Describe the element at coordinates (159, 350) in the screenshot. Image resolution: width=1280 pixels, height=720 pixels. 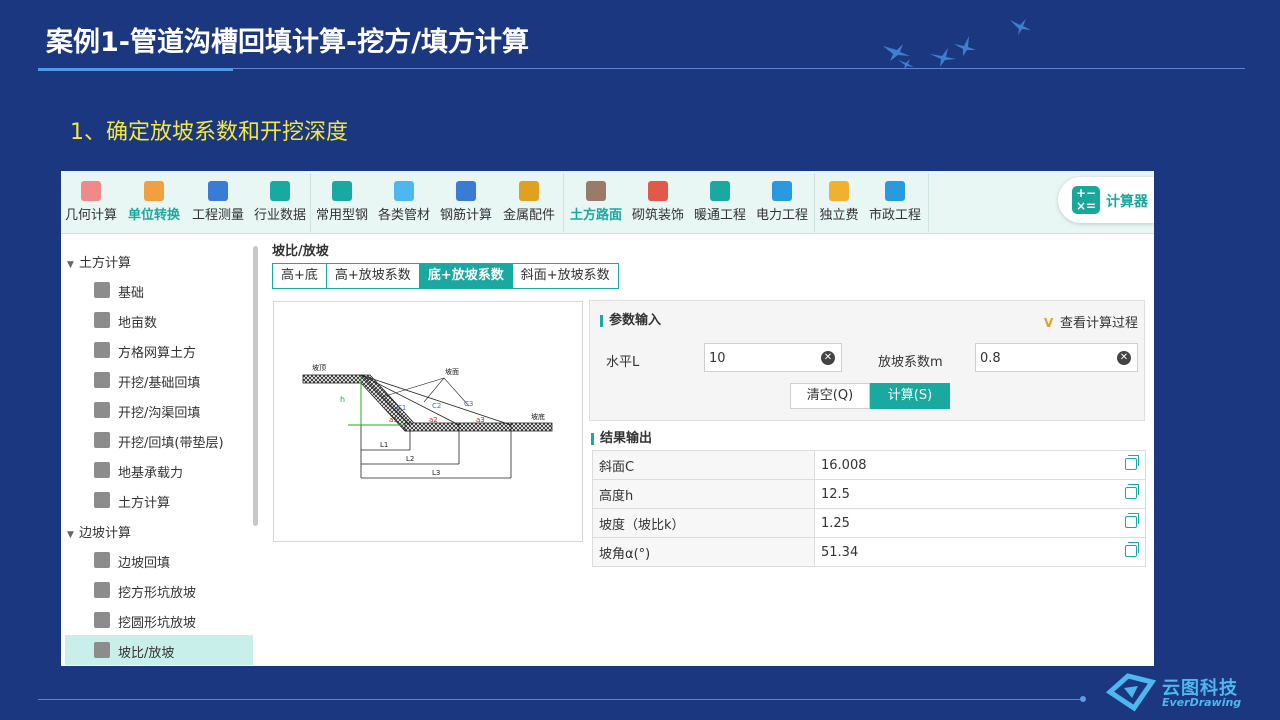
I see `sidebar-item: 方格网算土方` at that location.